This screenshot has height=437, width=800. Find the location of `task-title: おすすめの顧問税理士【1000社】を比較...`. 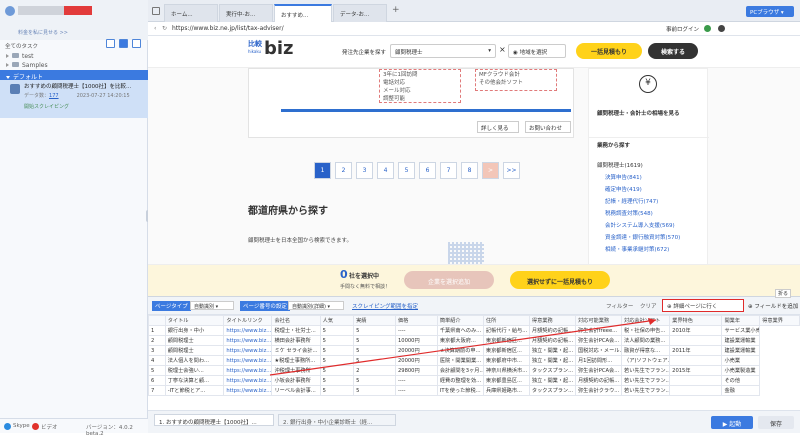

task-title: おすすめの顧問税理士【1000社】を比較... is located at coordinates (85, 86).